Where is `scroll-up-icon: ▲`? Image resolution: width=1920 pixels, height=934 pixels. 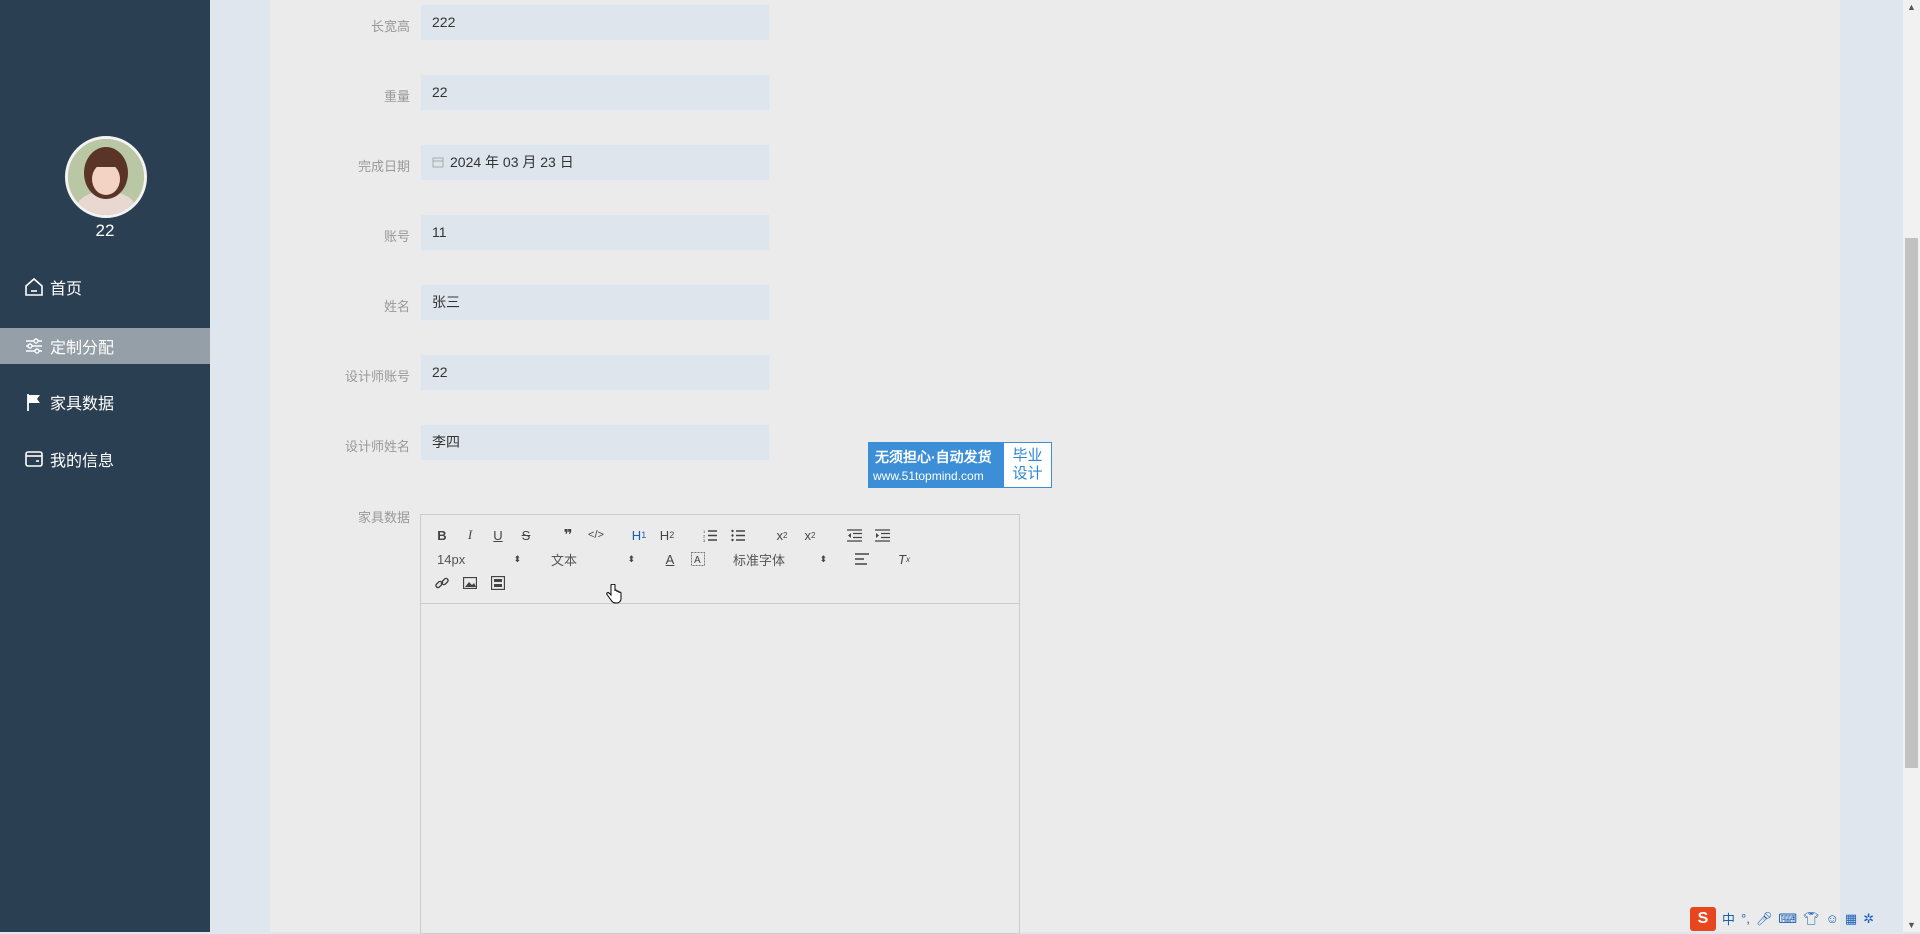
scroll-up-icon: ▲ is located at coordinates (1911, 7).